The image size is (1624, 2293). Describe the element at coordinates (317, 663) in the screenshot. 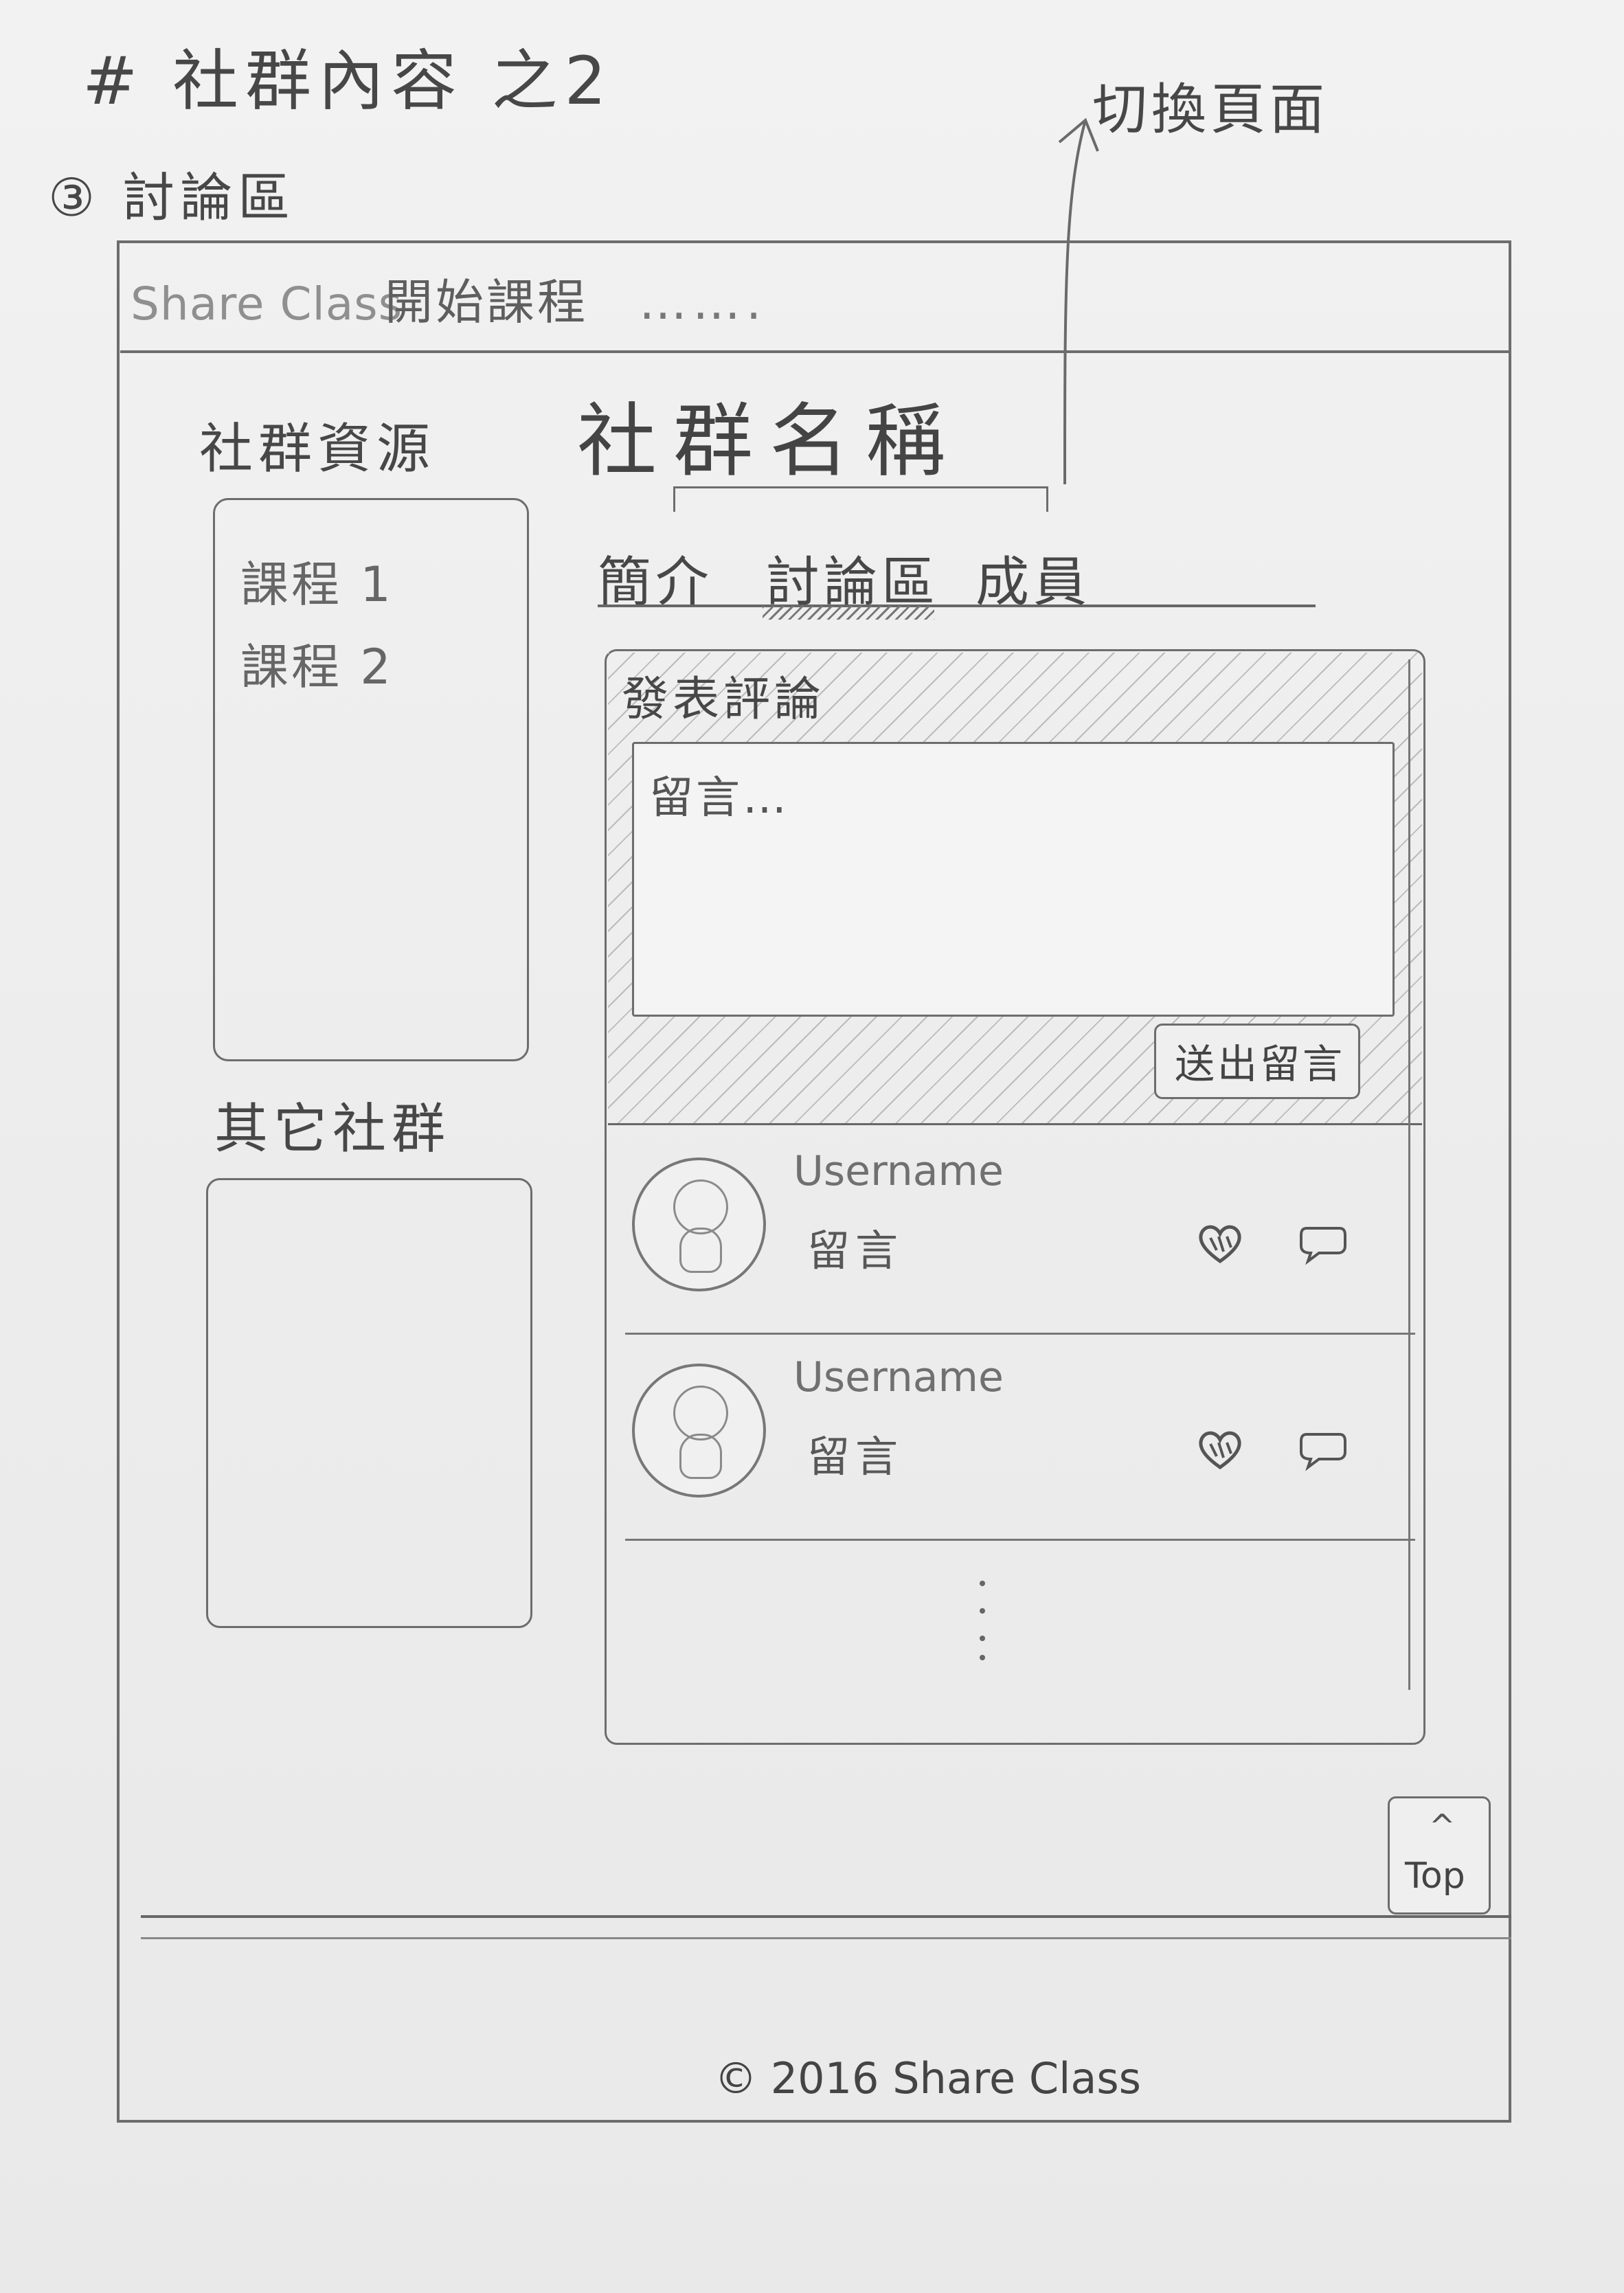

I see `course-item-2: 課程 2` at that location.